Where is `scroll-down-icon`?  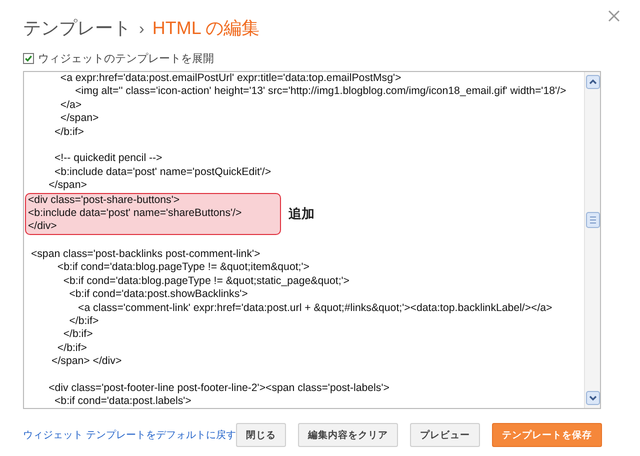 scroll-down-icon is located at coordinates (593, 398).